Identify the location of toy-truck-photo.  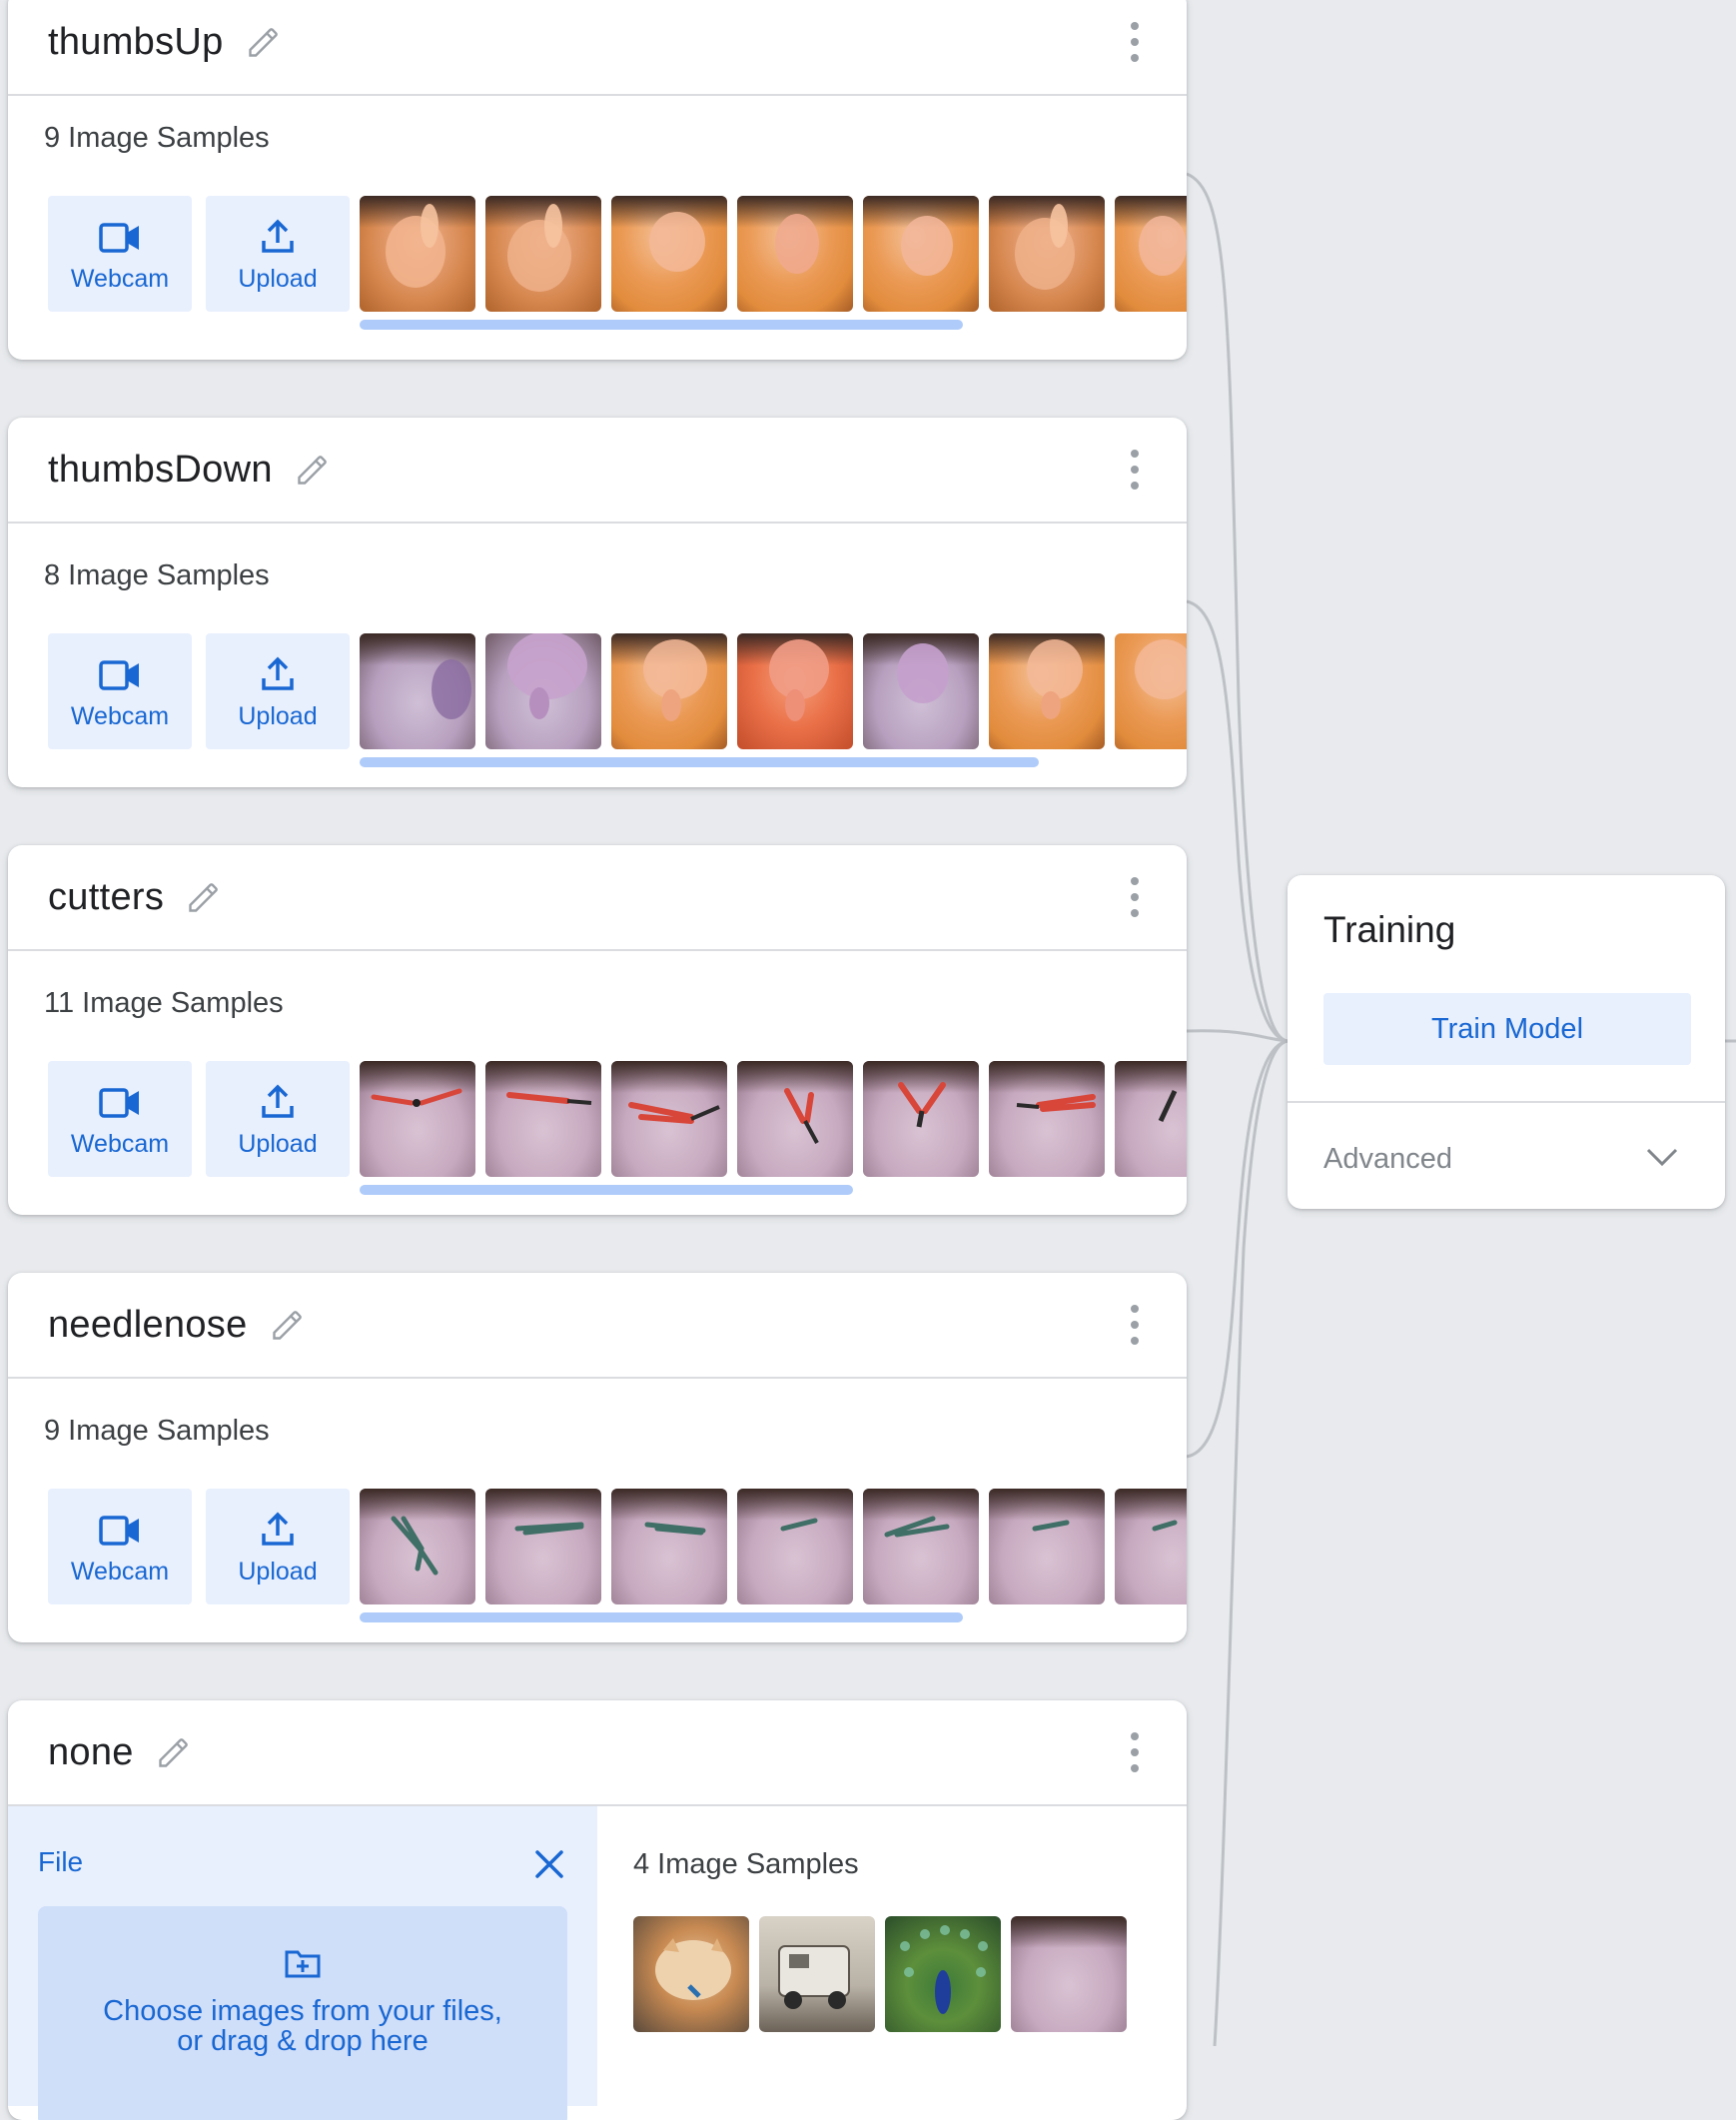
(817, 1974).